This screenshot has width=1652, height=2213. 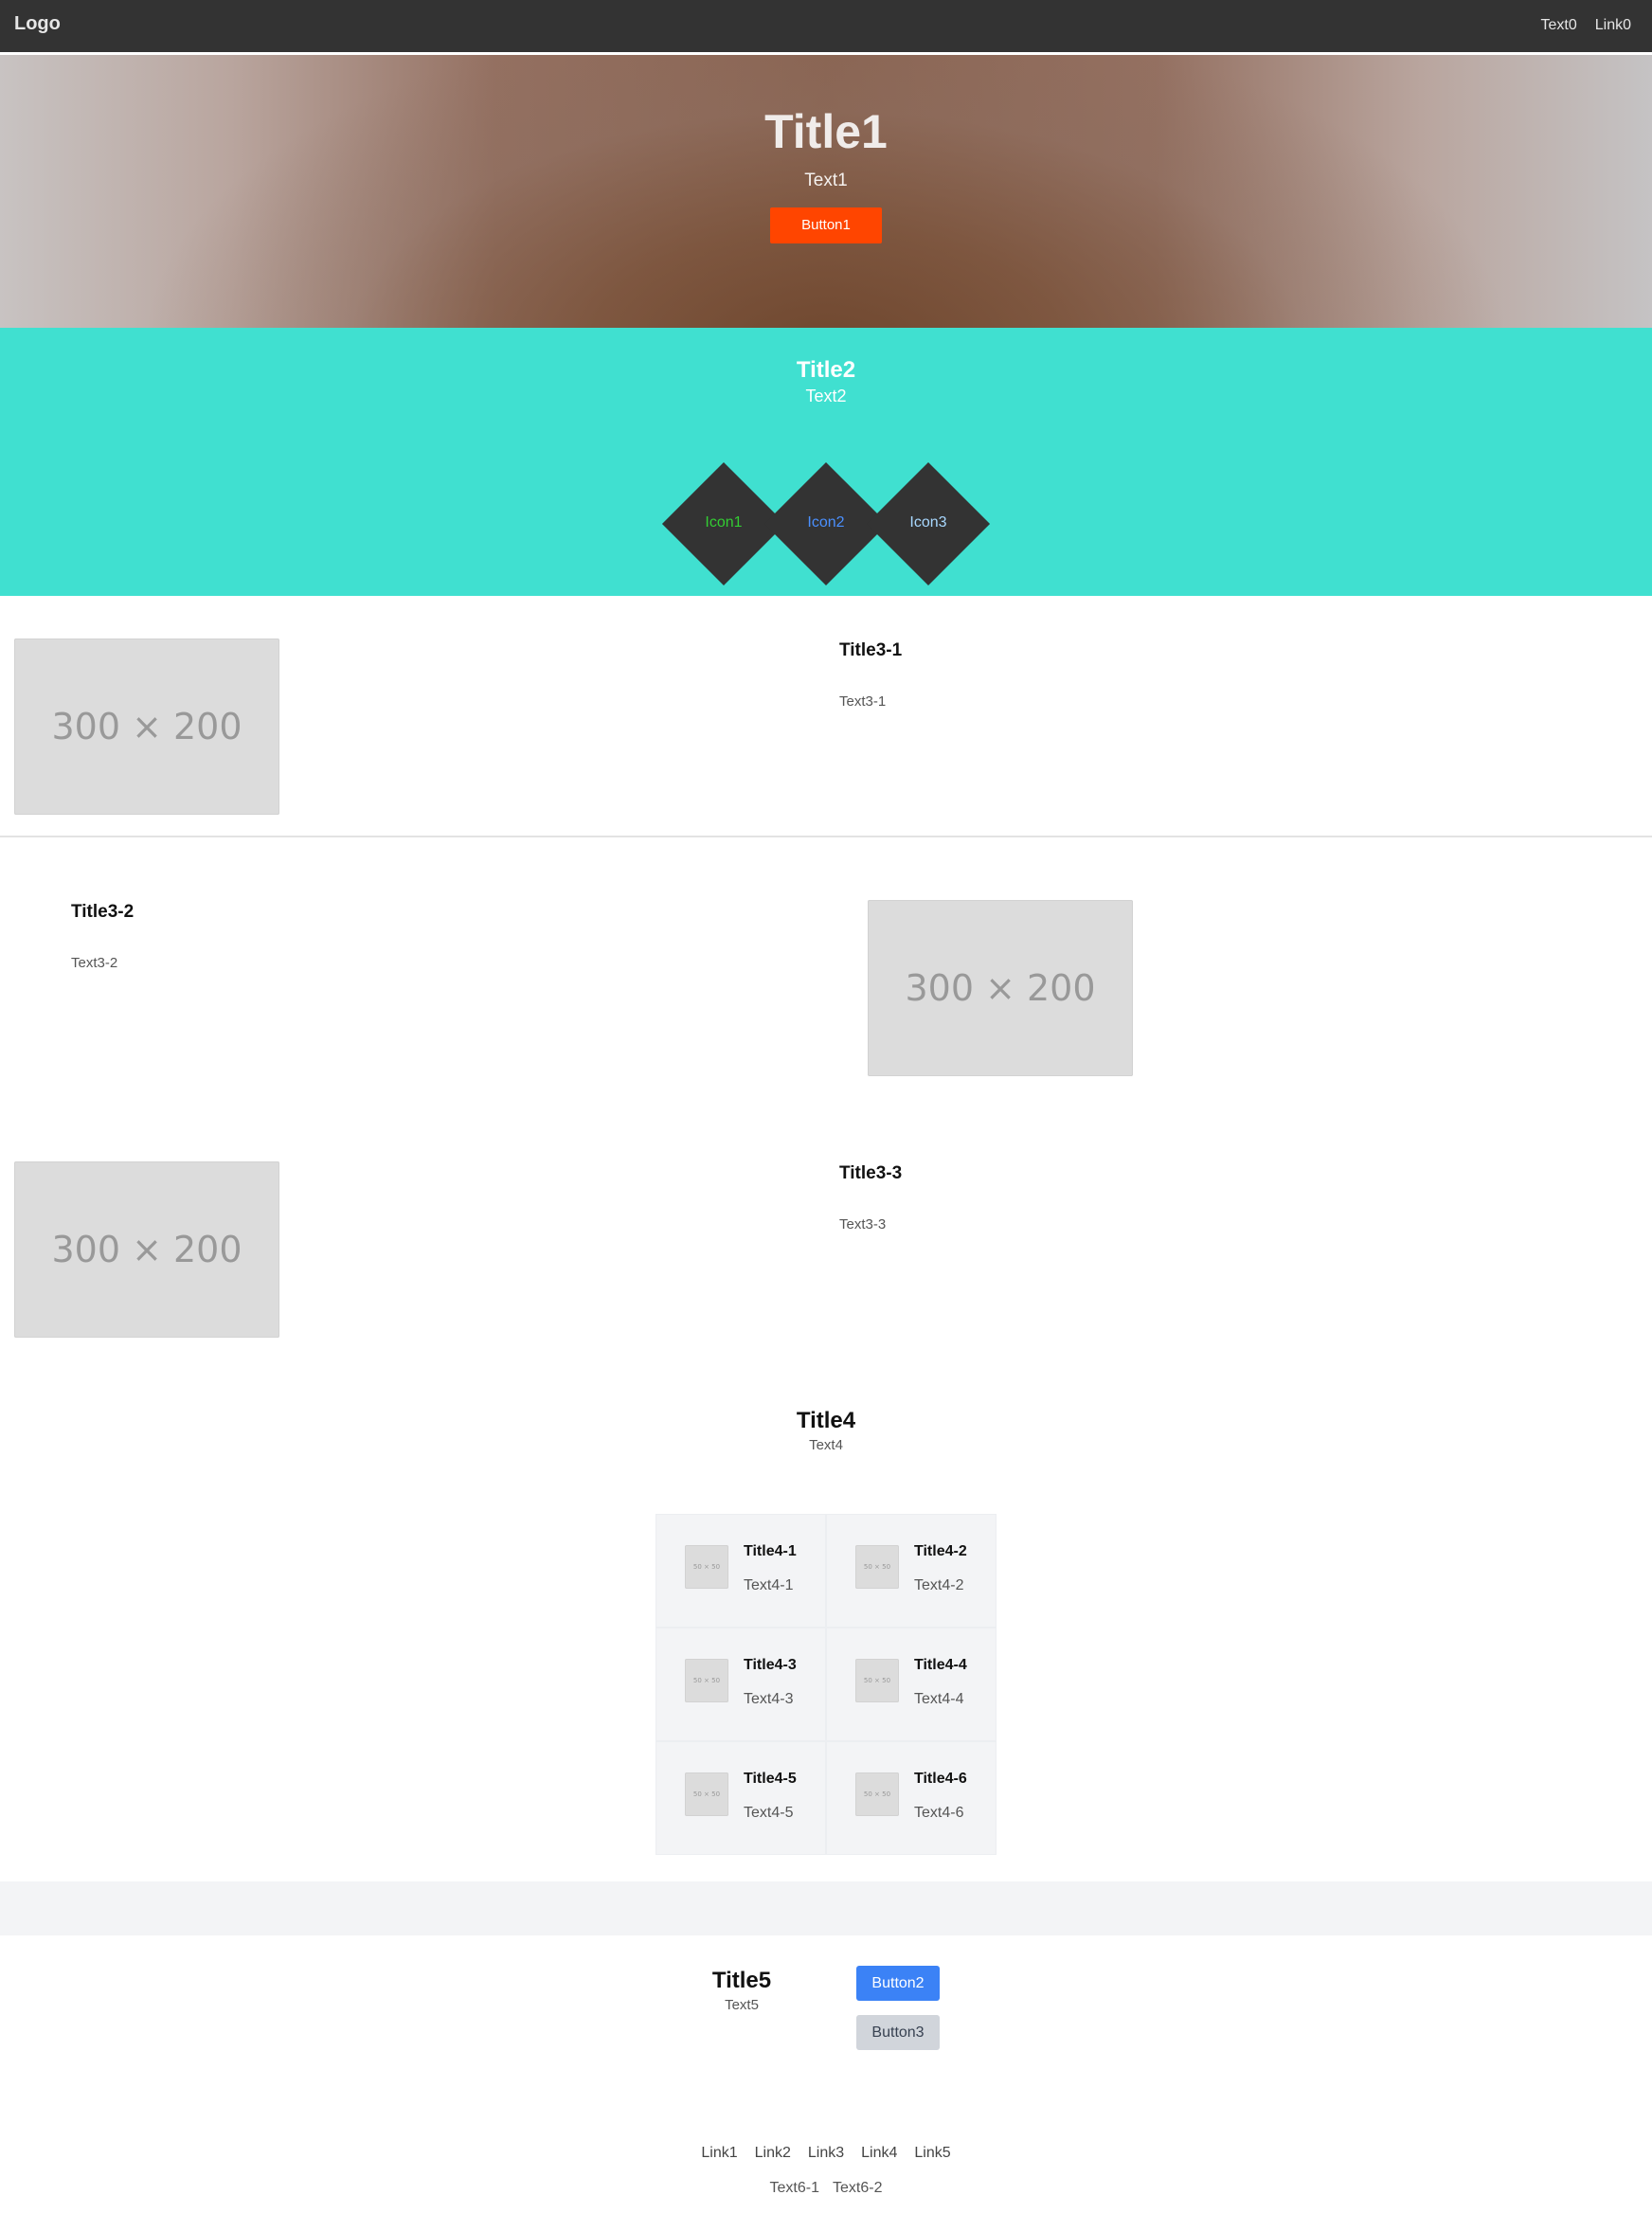 What do you see at coordinates (1558, 25) in the screenshot?
I see `nav-text: Text0` at bounding box center [1558, 25].